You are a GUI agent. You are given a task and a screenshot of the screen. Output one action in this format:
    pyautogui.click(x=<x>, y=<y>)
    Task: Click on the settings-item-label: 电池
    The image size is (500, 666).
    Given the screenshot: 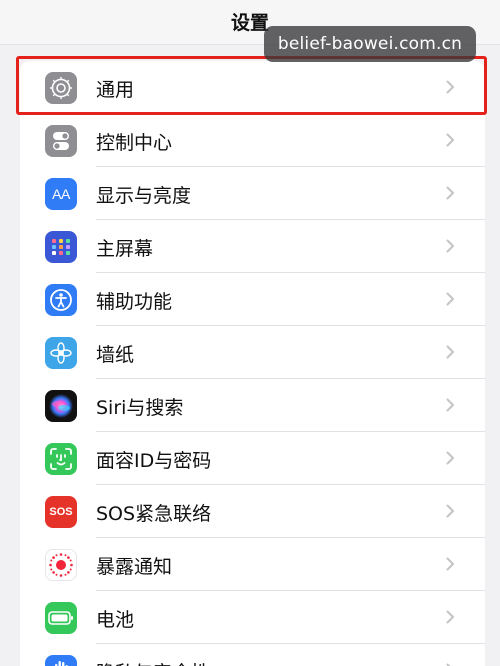 What is the action you would take?
    pyautogui.click(x=115, y=620)
    